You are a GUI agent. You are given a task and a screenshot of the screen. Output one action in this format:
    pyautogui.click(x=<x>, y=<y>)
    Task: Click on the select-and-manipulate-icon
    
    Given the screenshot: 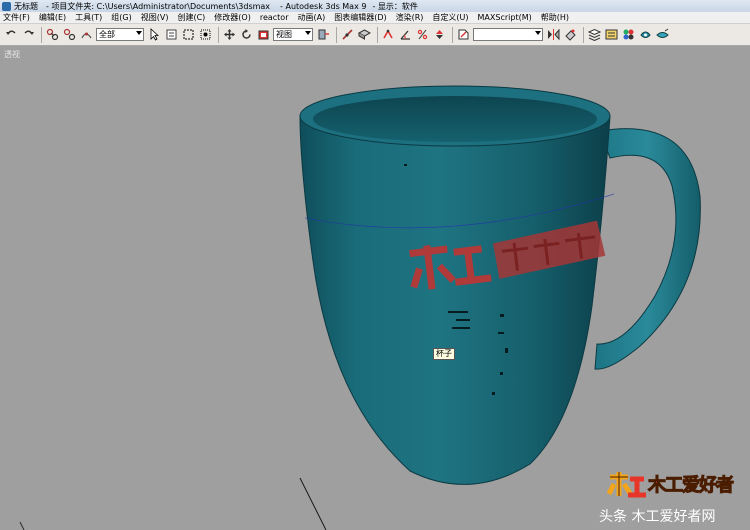 What is the action you would take?
    pyautogui.click(x=347, y=34)
    